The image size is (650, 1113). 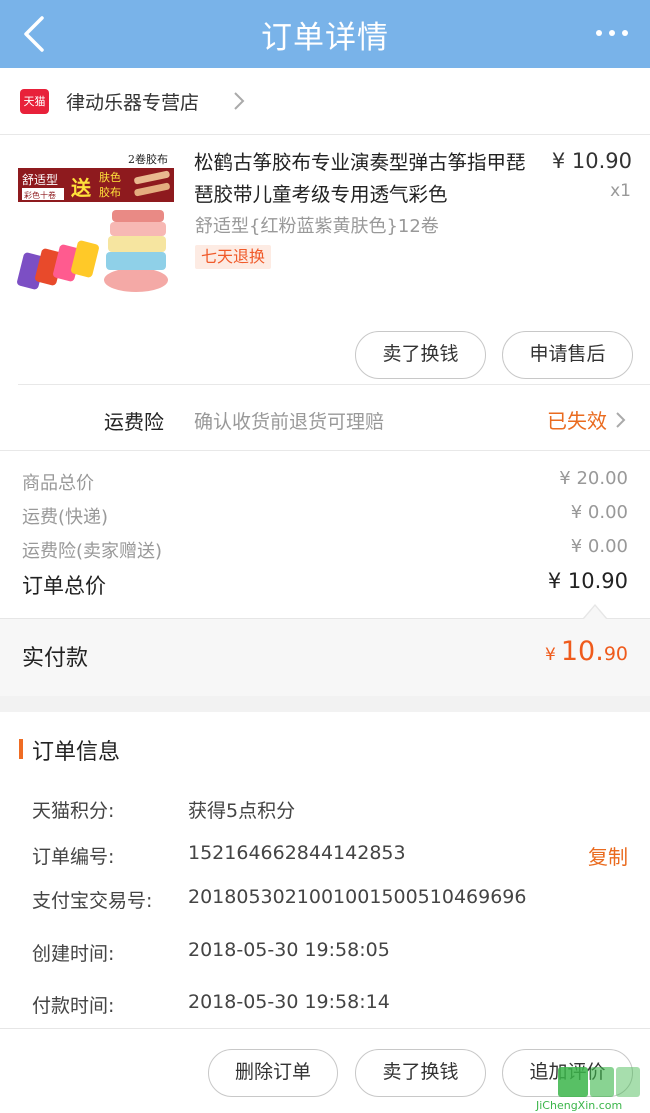 I want to click on delete-order-button: 删除订单, so click(x=273, y=1073).